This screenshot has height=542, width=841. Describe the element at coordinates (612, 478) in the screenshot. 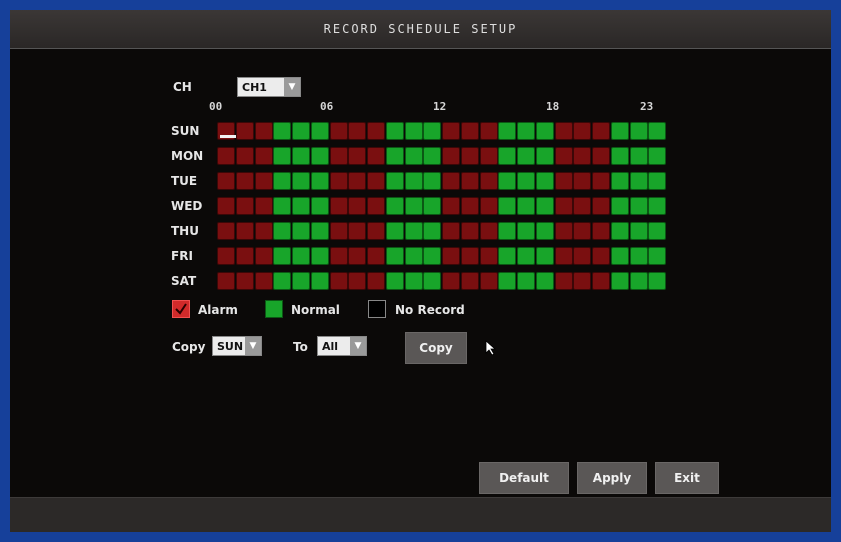

I see `apply-button: Apply` at that location.